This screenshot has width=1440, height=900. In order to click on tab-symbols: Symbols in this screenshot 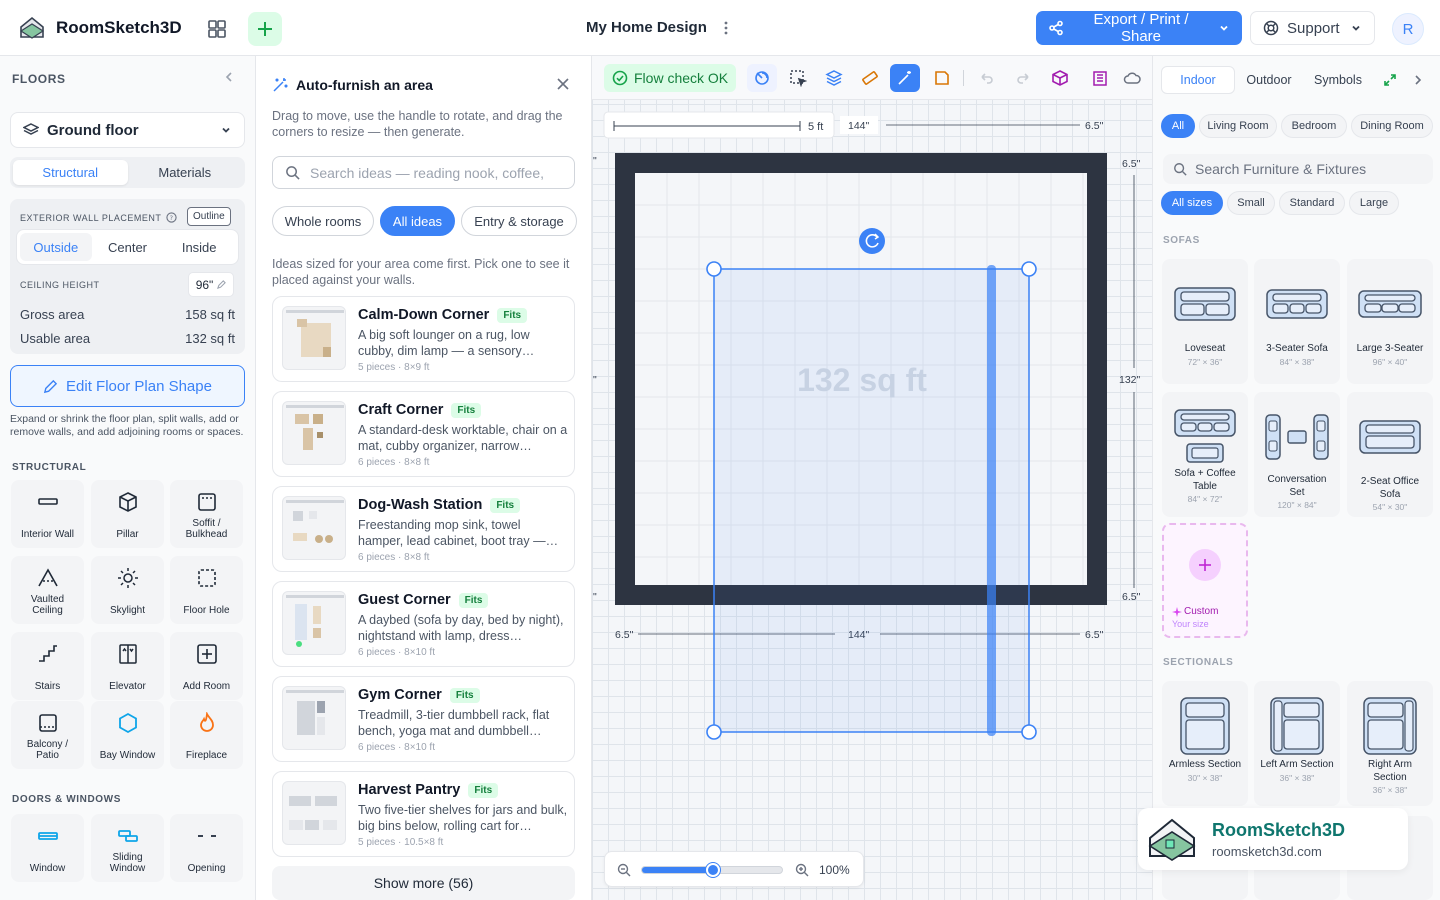, I will do `click(1338, 80)`.